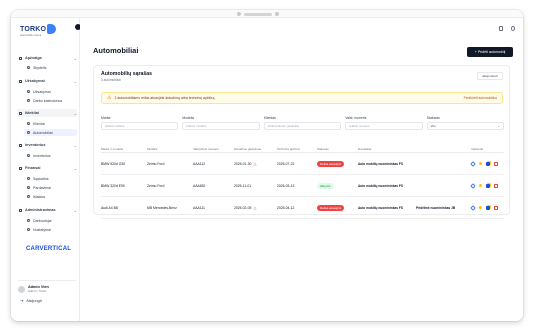  I want to click on warning-link: Peržiūrėti automobilius, so click(480, 98).